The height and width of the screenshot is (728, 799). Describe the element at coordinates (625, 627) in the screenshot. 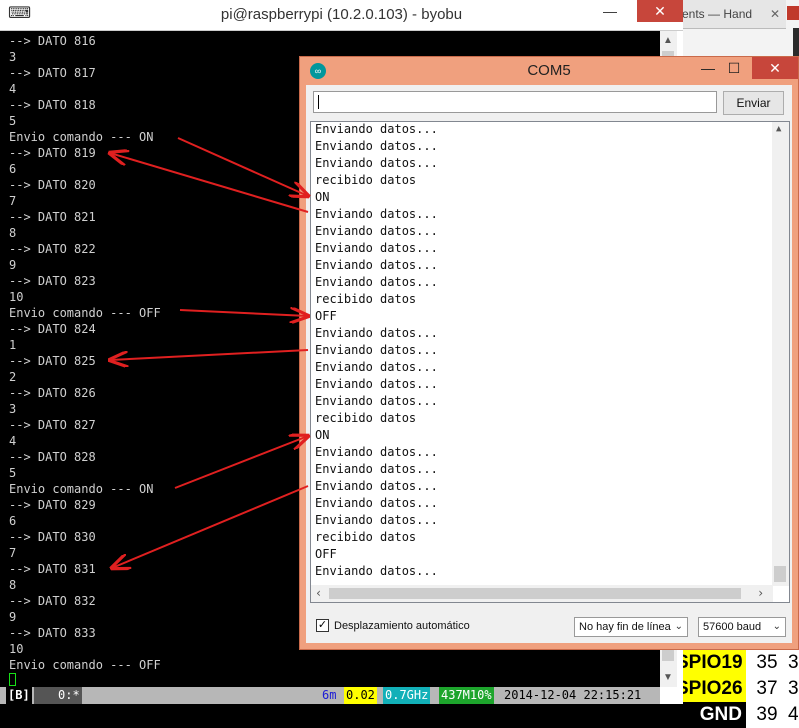

I see `line-ending-value: No hay fin de línea` at that location.